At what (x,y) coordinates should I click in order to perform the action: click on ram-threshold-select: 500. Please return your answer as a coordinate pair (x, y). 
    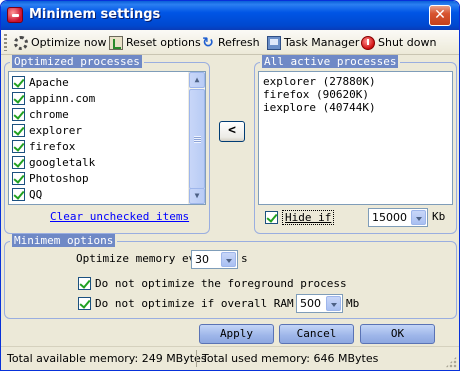
    Looking at the image, I should click on (319, 303).